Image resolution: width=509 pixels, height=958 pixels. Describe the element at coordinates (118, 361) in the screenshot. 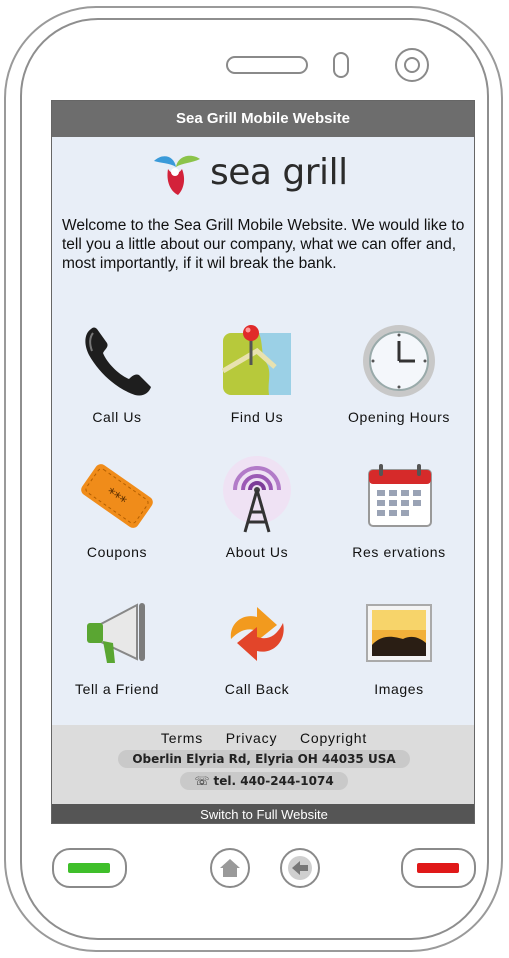

I see `phone-icon` at that location.